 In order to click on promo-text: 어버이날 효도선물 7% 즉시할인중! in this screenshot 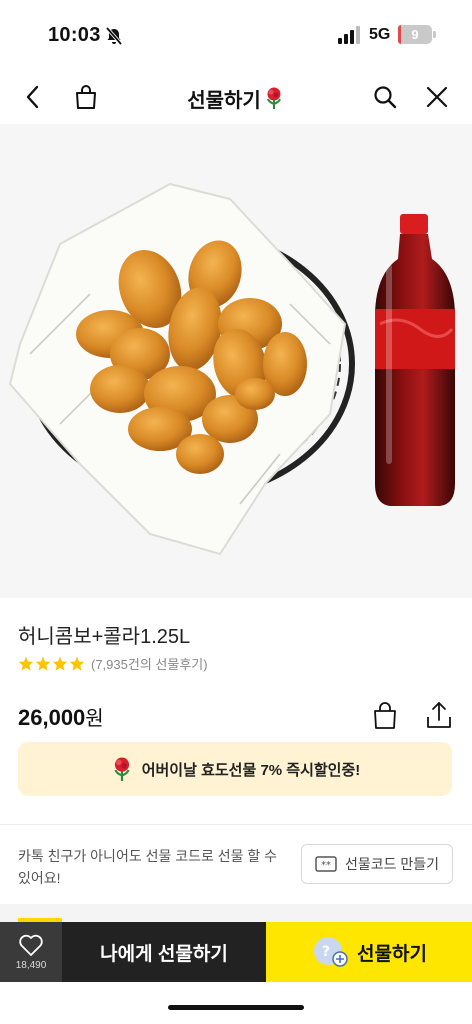, I will do `click(251, 770)`.